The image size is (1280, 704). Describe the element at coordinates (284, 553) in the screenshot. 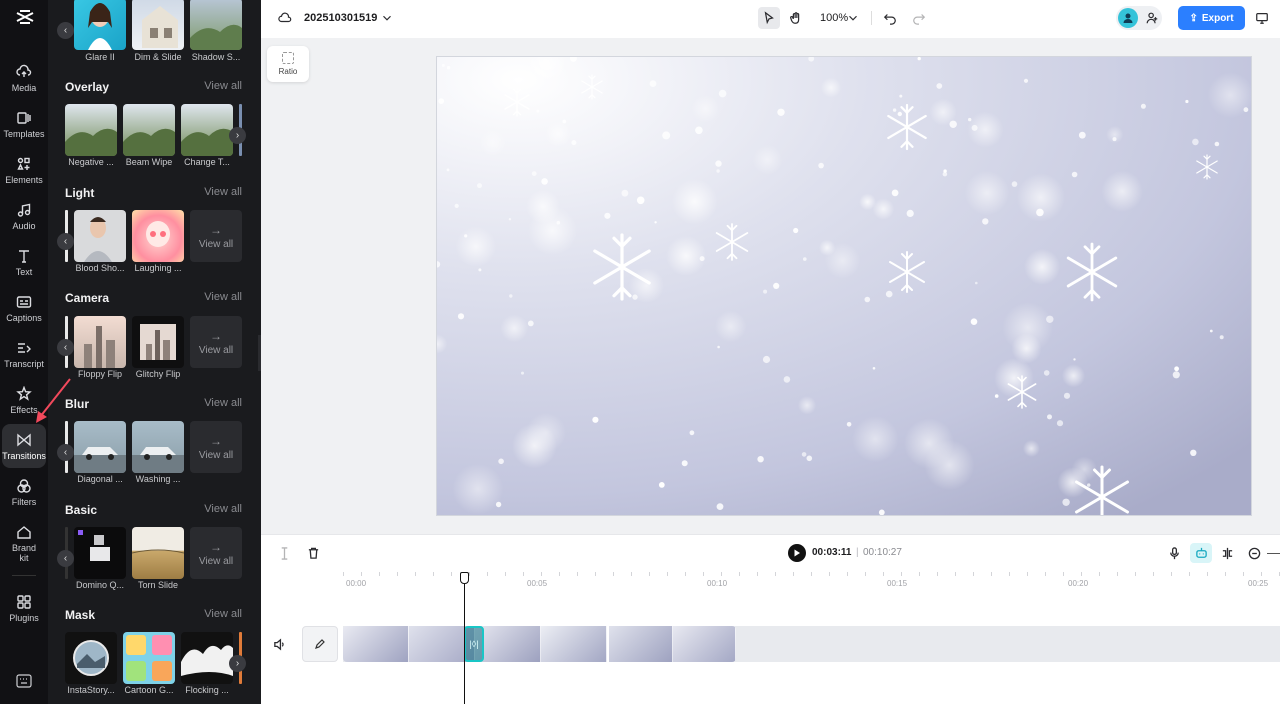

I see `split-cursor-icon` at that location.